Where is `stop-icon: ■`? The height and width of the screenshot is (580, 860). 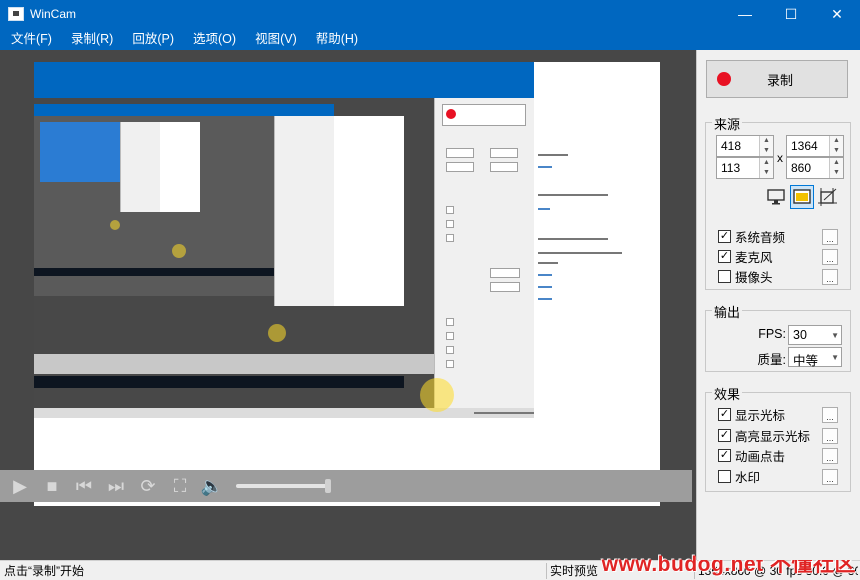 stop-icon: ■ is located at coordinates (52, 486).